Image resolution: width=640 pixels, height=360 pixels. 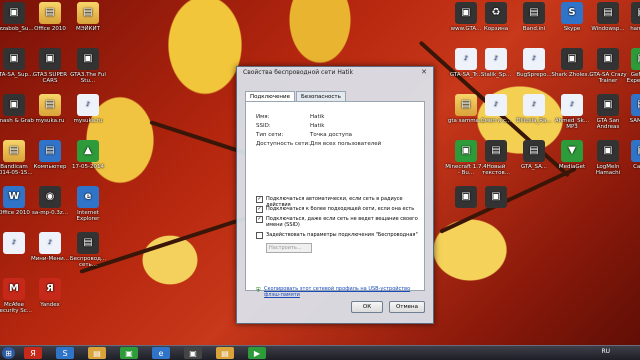 I want to click on desktop-icon-image: W, so click(x=14, y=197).